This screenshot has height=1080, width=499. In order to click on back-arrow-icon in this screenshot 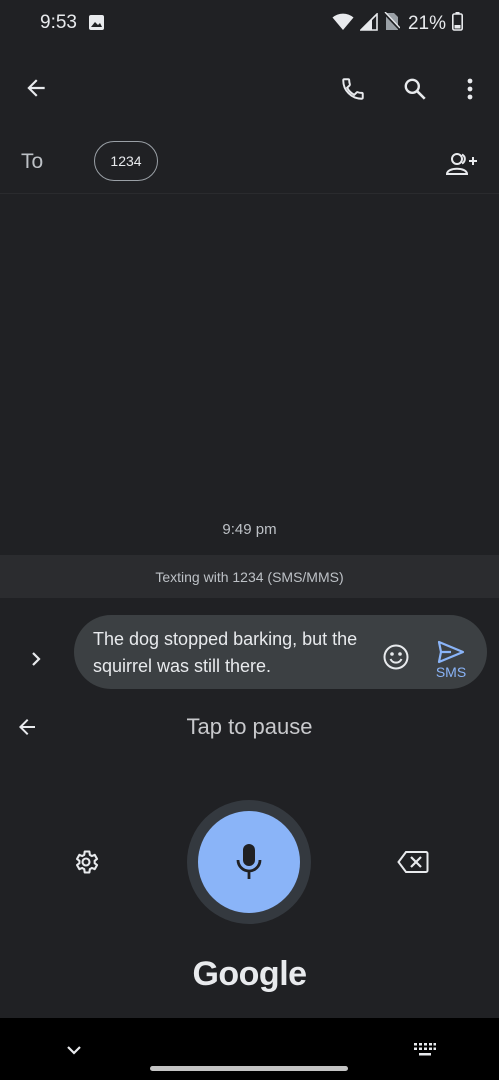, I will do `click(36, 88)`.